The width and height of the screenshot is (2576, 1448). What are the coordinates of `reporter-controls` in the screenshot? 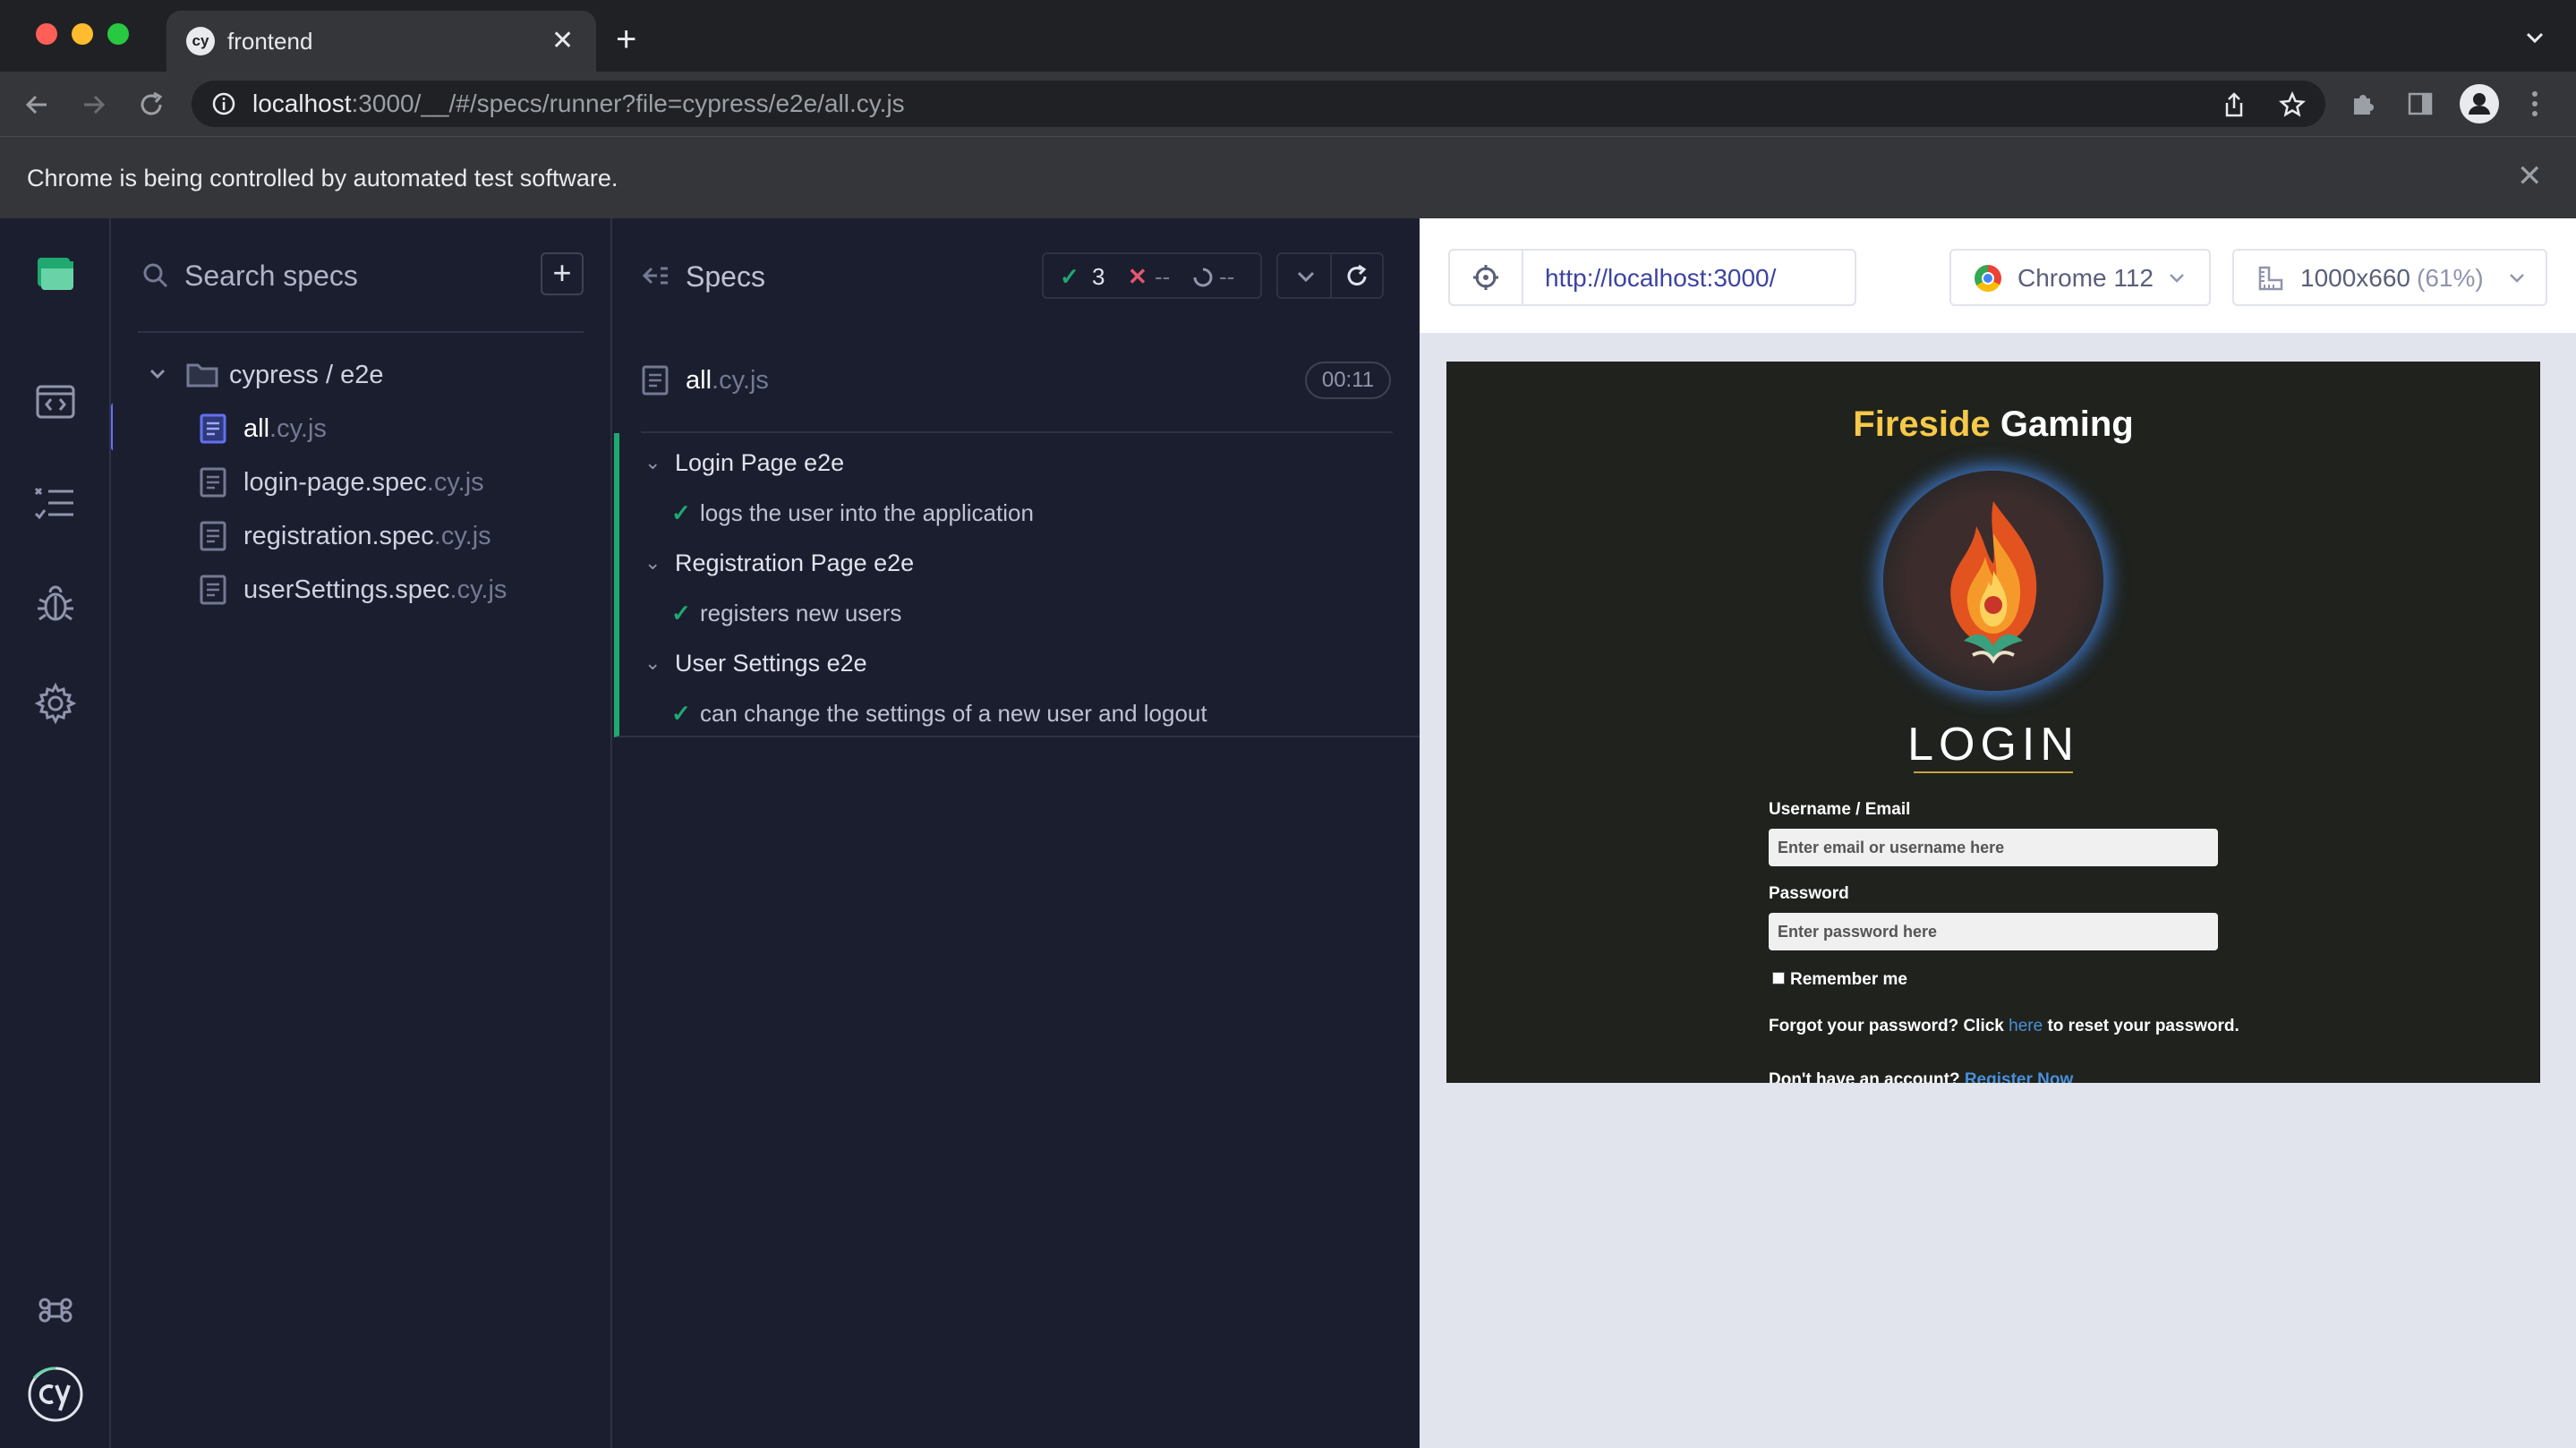 It's located at (1330, 275).